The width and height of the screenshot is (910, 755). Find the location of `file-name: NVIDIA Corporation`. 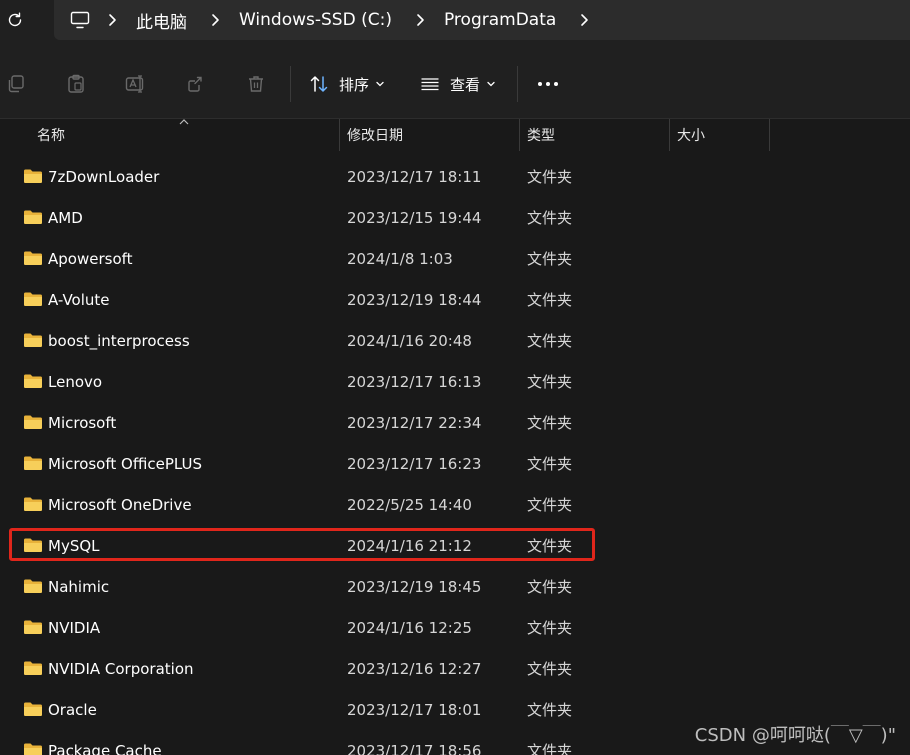

file-name: NVIDIA Corporation is located at coordinates (121, 669).